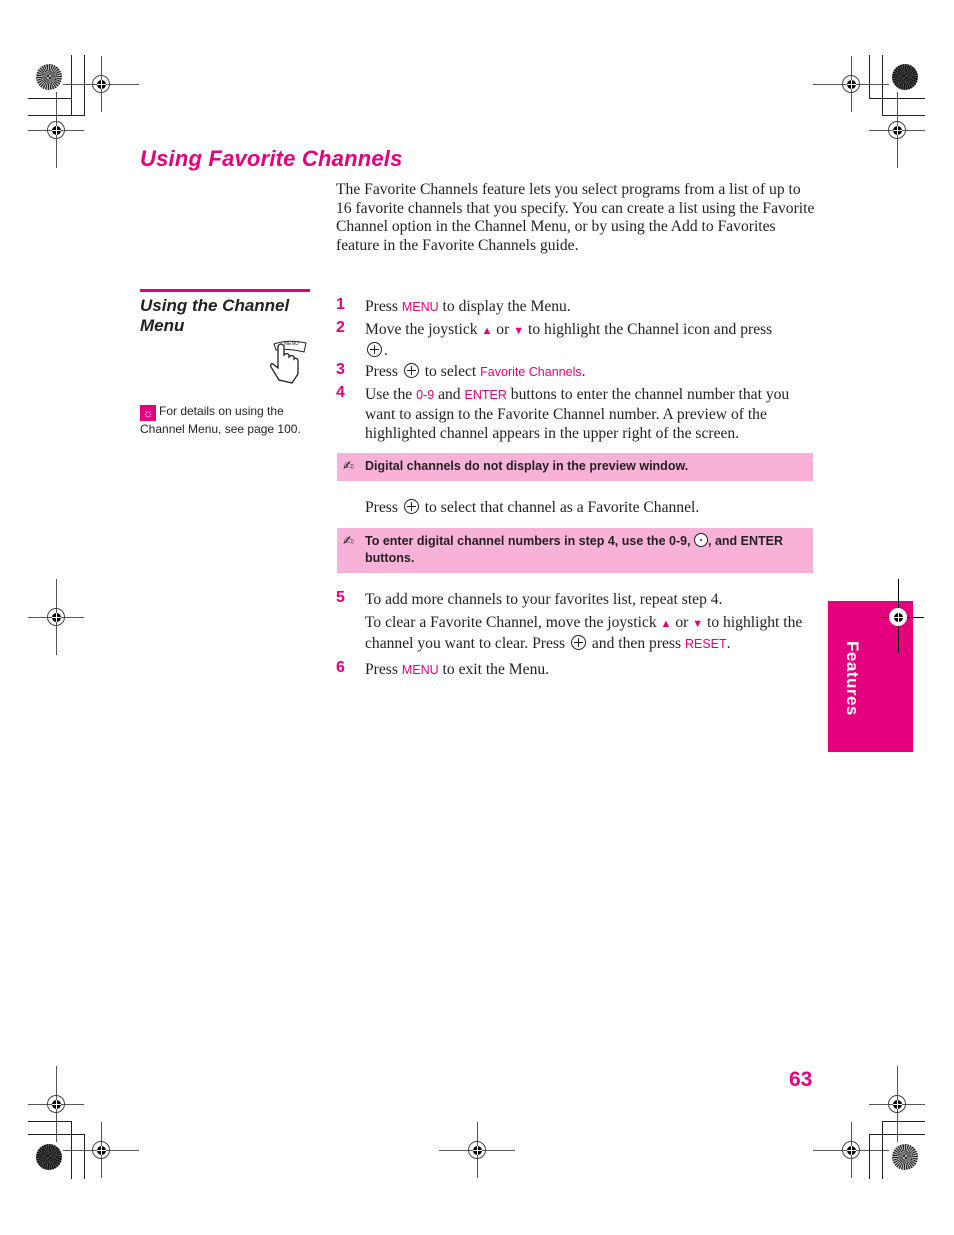 This screenshot has height=1235, width=954. I want to click on number-buttons-ref: 0-9, so click(425, 395).